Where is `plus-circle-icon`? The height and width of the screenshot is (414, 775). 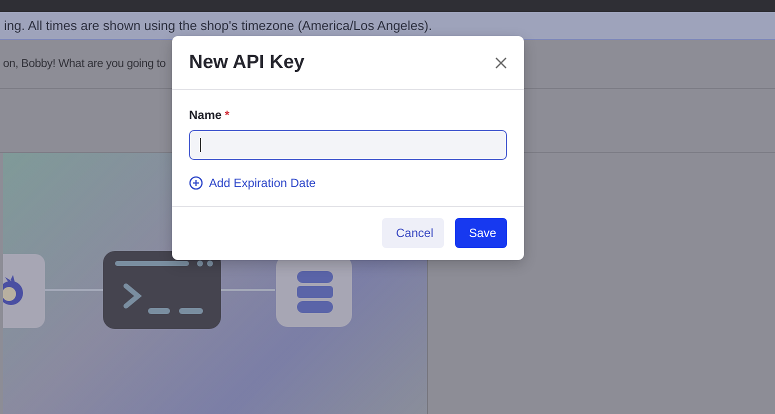 plus-circle-icon is located at coordinates (196, 183).